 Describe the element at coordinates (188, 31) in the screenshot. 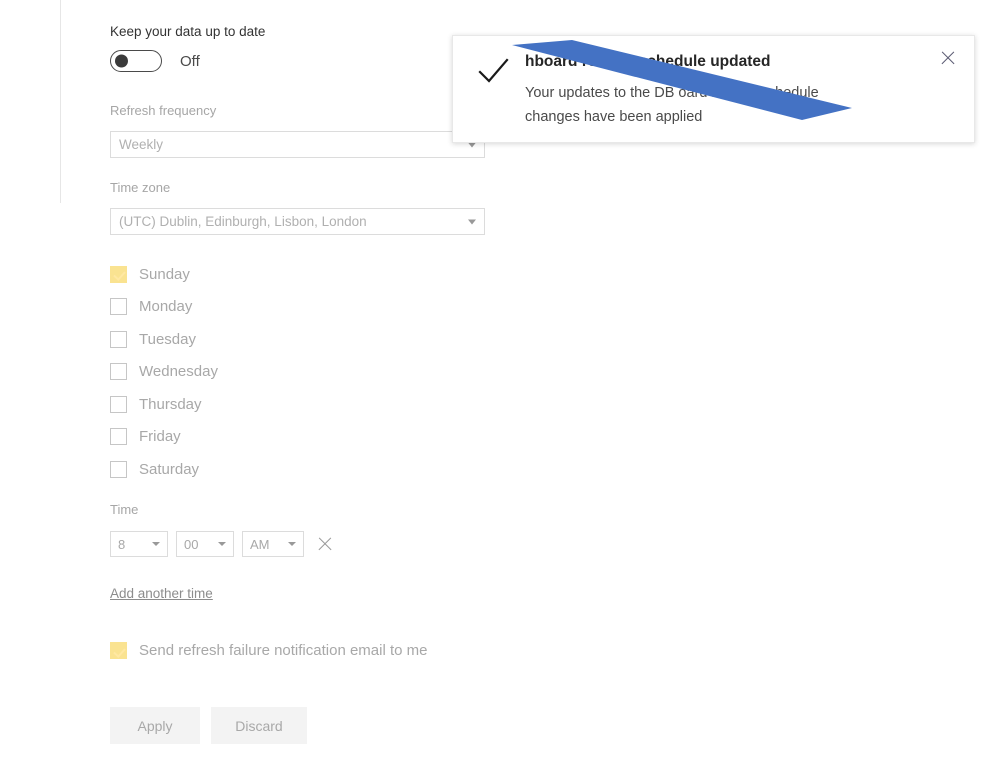

I see `page-title: Keep your data up to date` at that location.